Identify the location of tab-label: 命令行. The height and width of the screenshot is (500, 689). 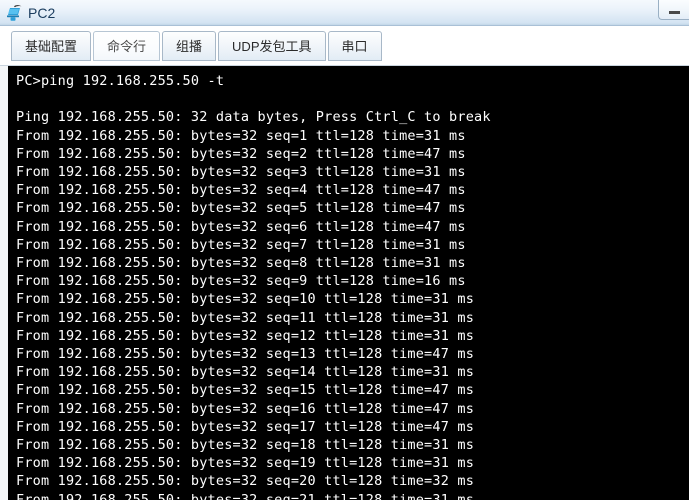
(127, 46).